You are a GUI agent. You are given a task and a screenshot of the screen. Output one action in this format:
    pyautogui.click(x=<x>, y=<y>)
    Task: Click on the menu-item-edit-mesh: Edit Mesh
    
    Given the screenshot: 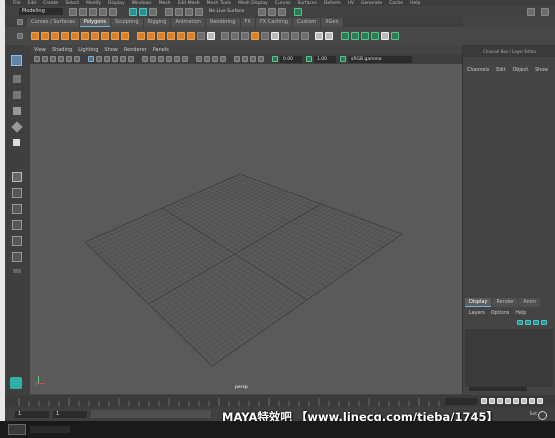 What is the action you would take?
    pyautogui.click(x=189, y=3)
    